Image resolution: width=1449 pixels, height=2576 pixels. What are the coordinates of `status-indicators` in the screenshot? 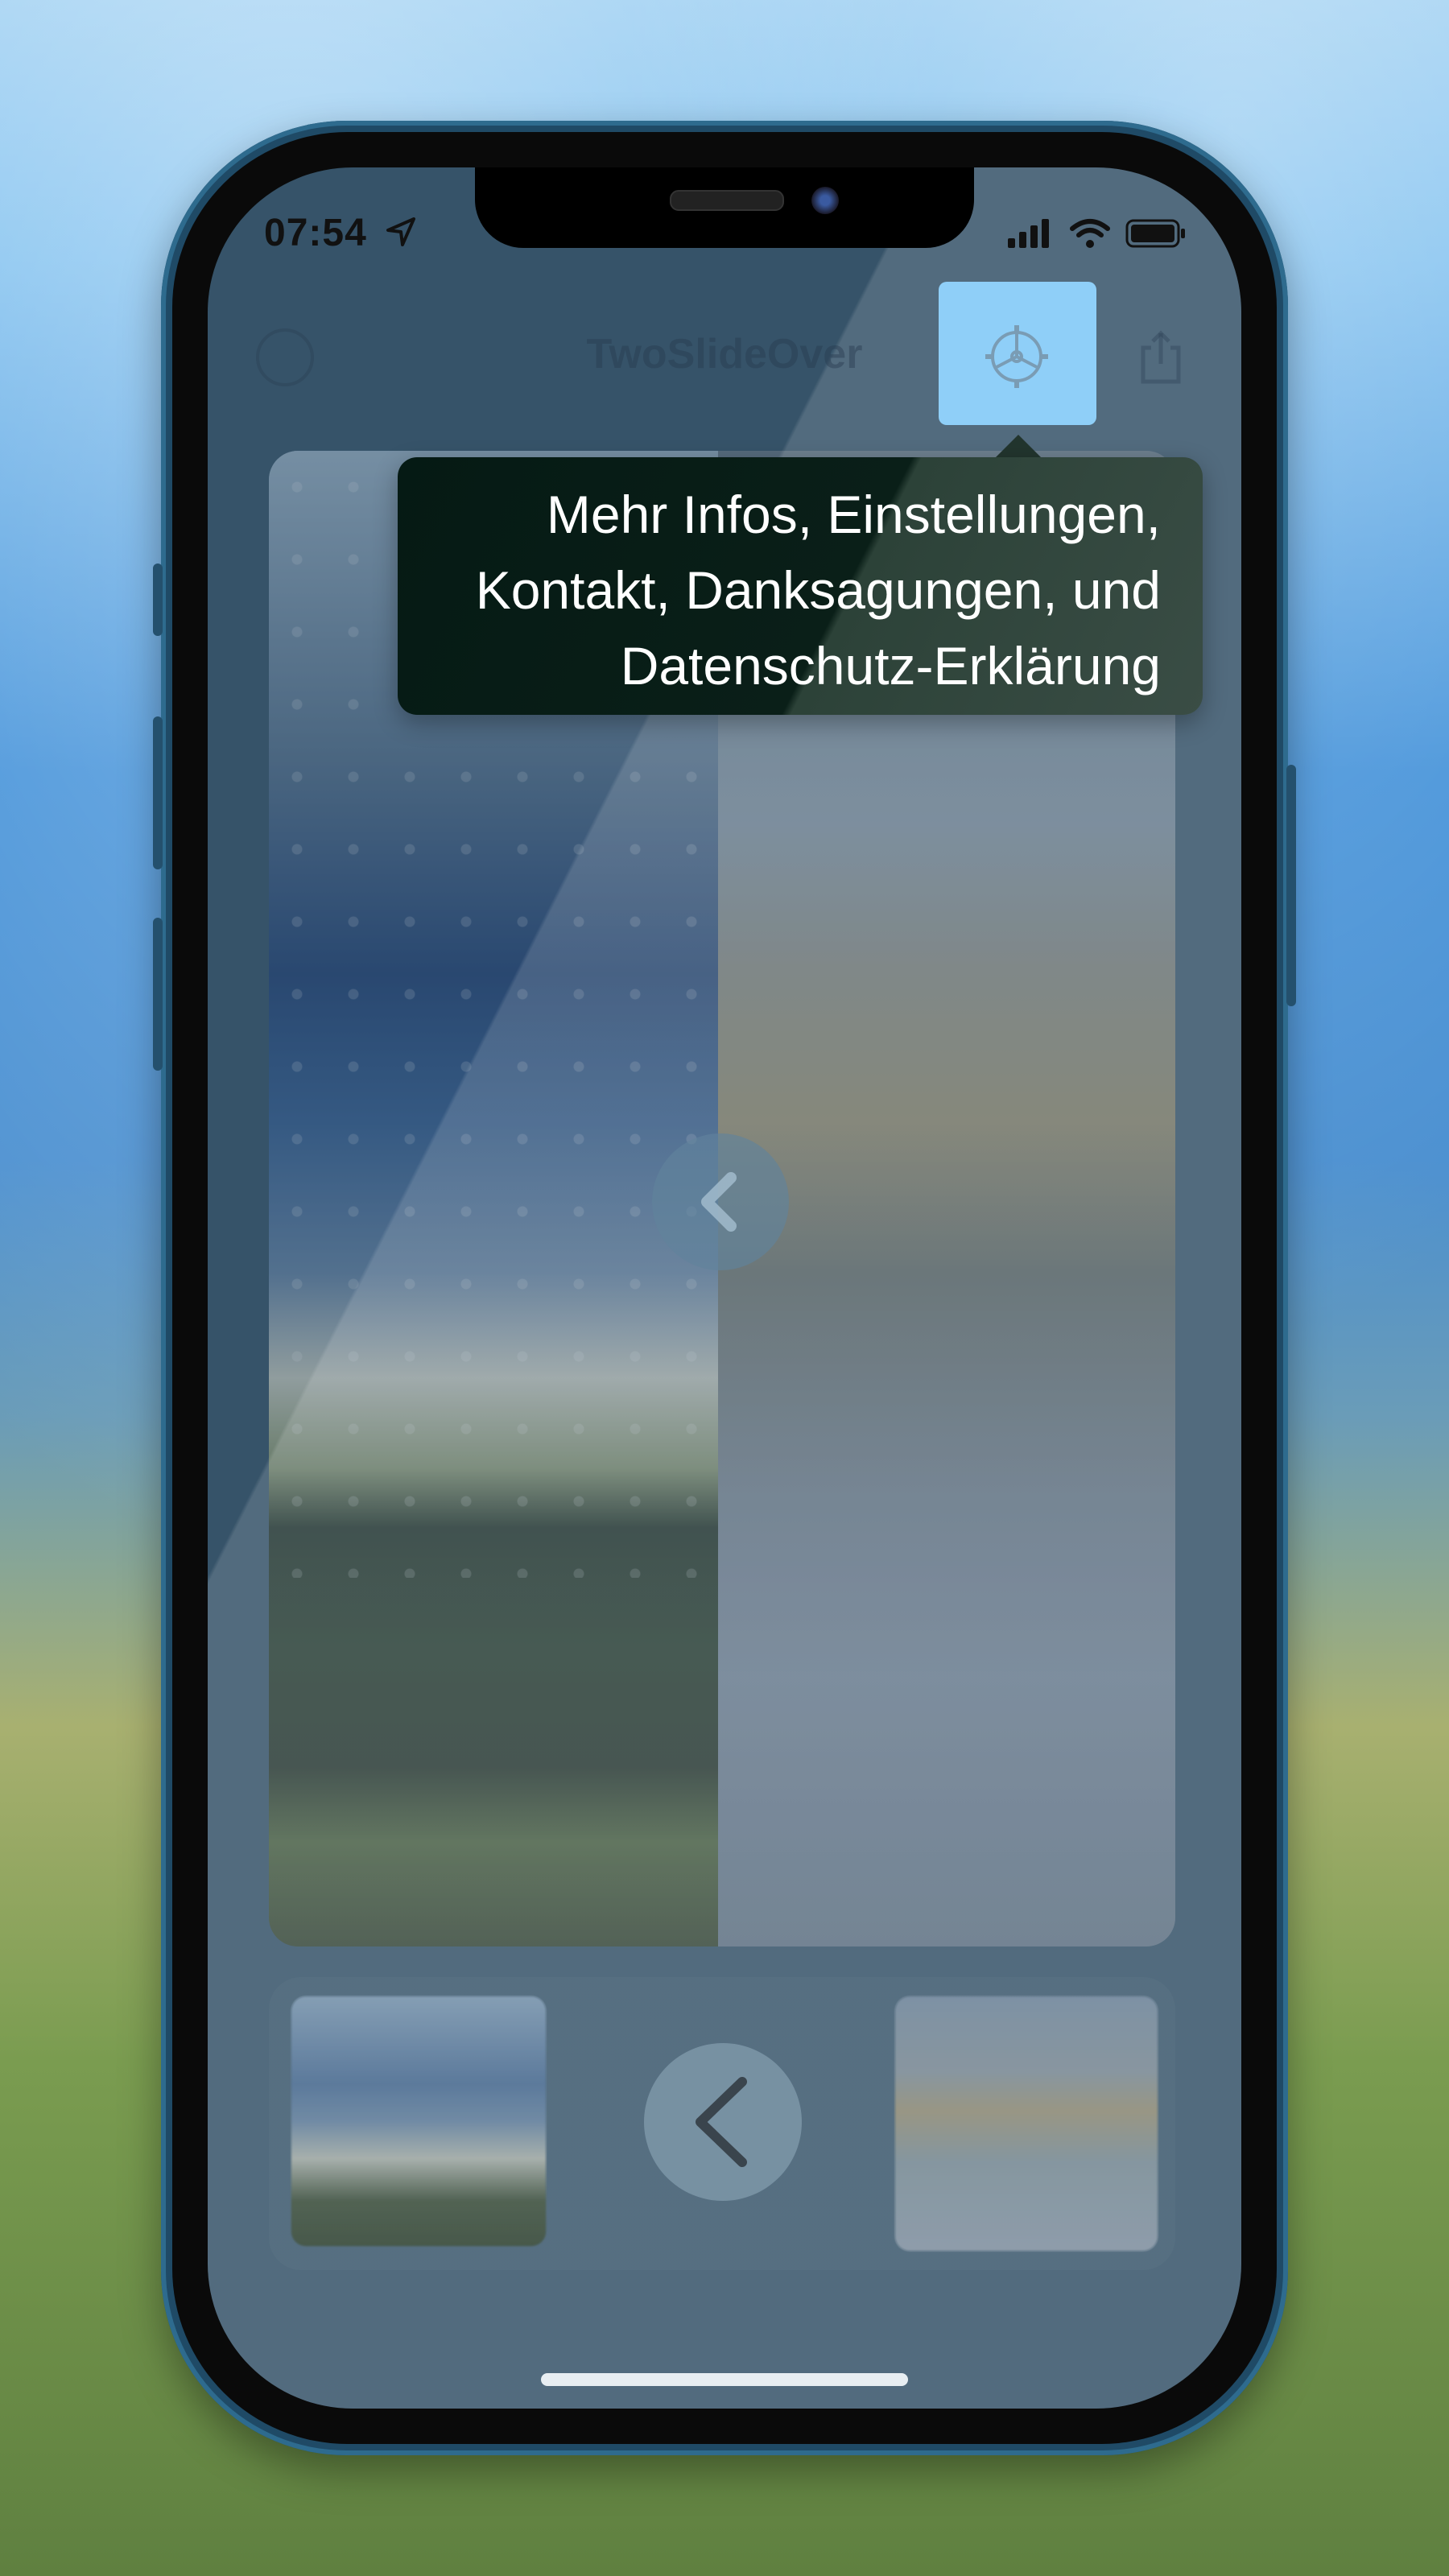 It's located at (1096, 233).